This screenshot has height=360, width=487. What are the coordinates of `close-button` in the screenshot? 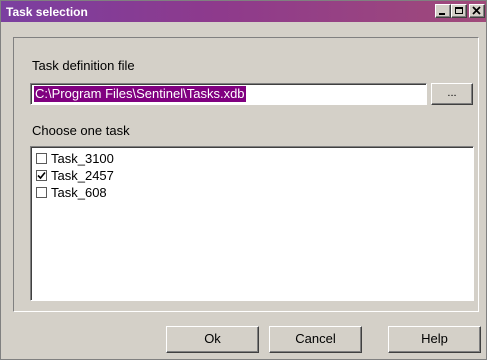 It's located at (477, 11).